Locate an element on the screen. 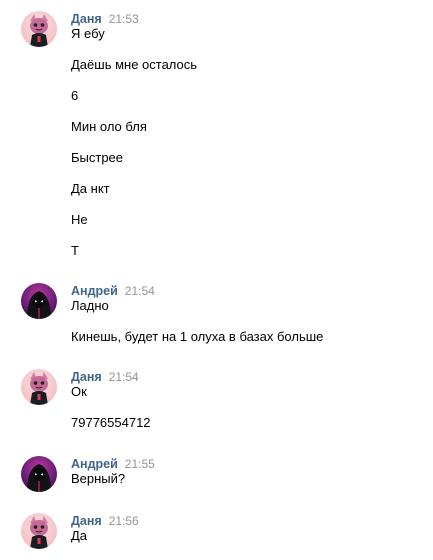 The image size is (433, 560). message-text: Кинешь, будет на 1 олуха в базах больше is located at coordinates (197, 336).